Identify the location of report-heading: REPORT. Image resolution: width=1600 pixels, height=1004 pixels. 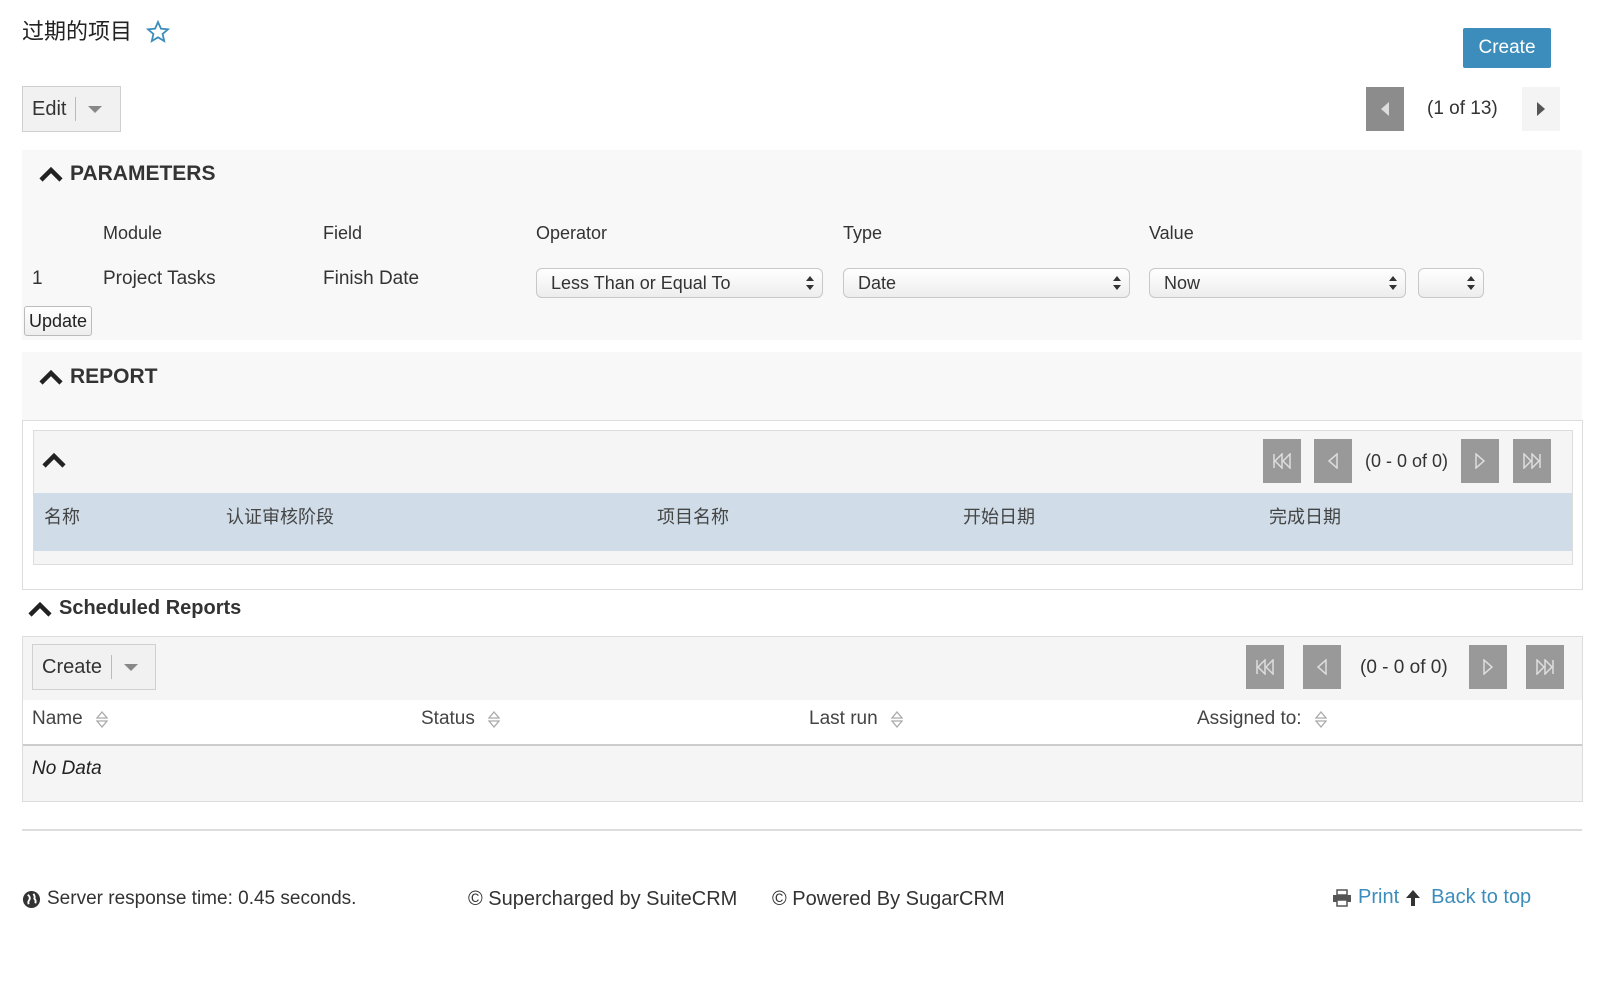
(114, 376).